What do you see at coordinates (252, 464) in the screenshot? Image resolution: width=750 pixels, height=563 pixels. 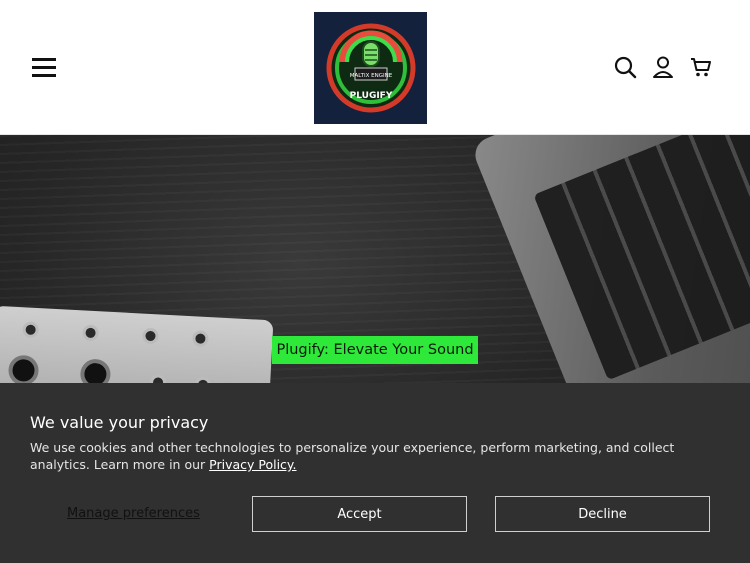 I see `privacy-policy-link: Privacy Policy.` at bounding box center [252, 464].